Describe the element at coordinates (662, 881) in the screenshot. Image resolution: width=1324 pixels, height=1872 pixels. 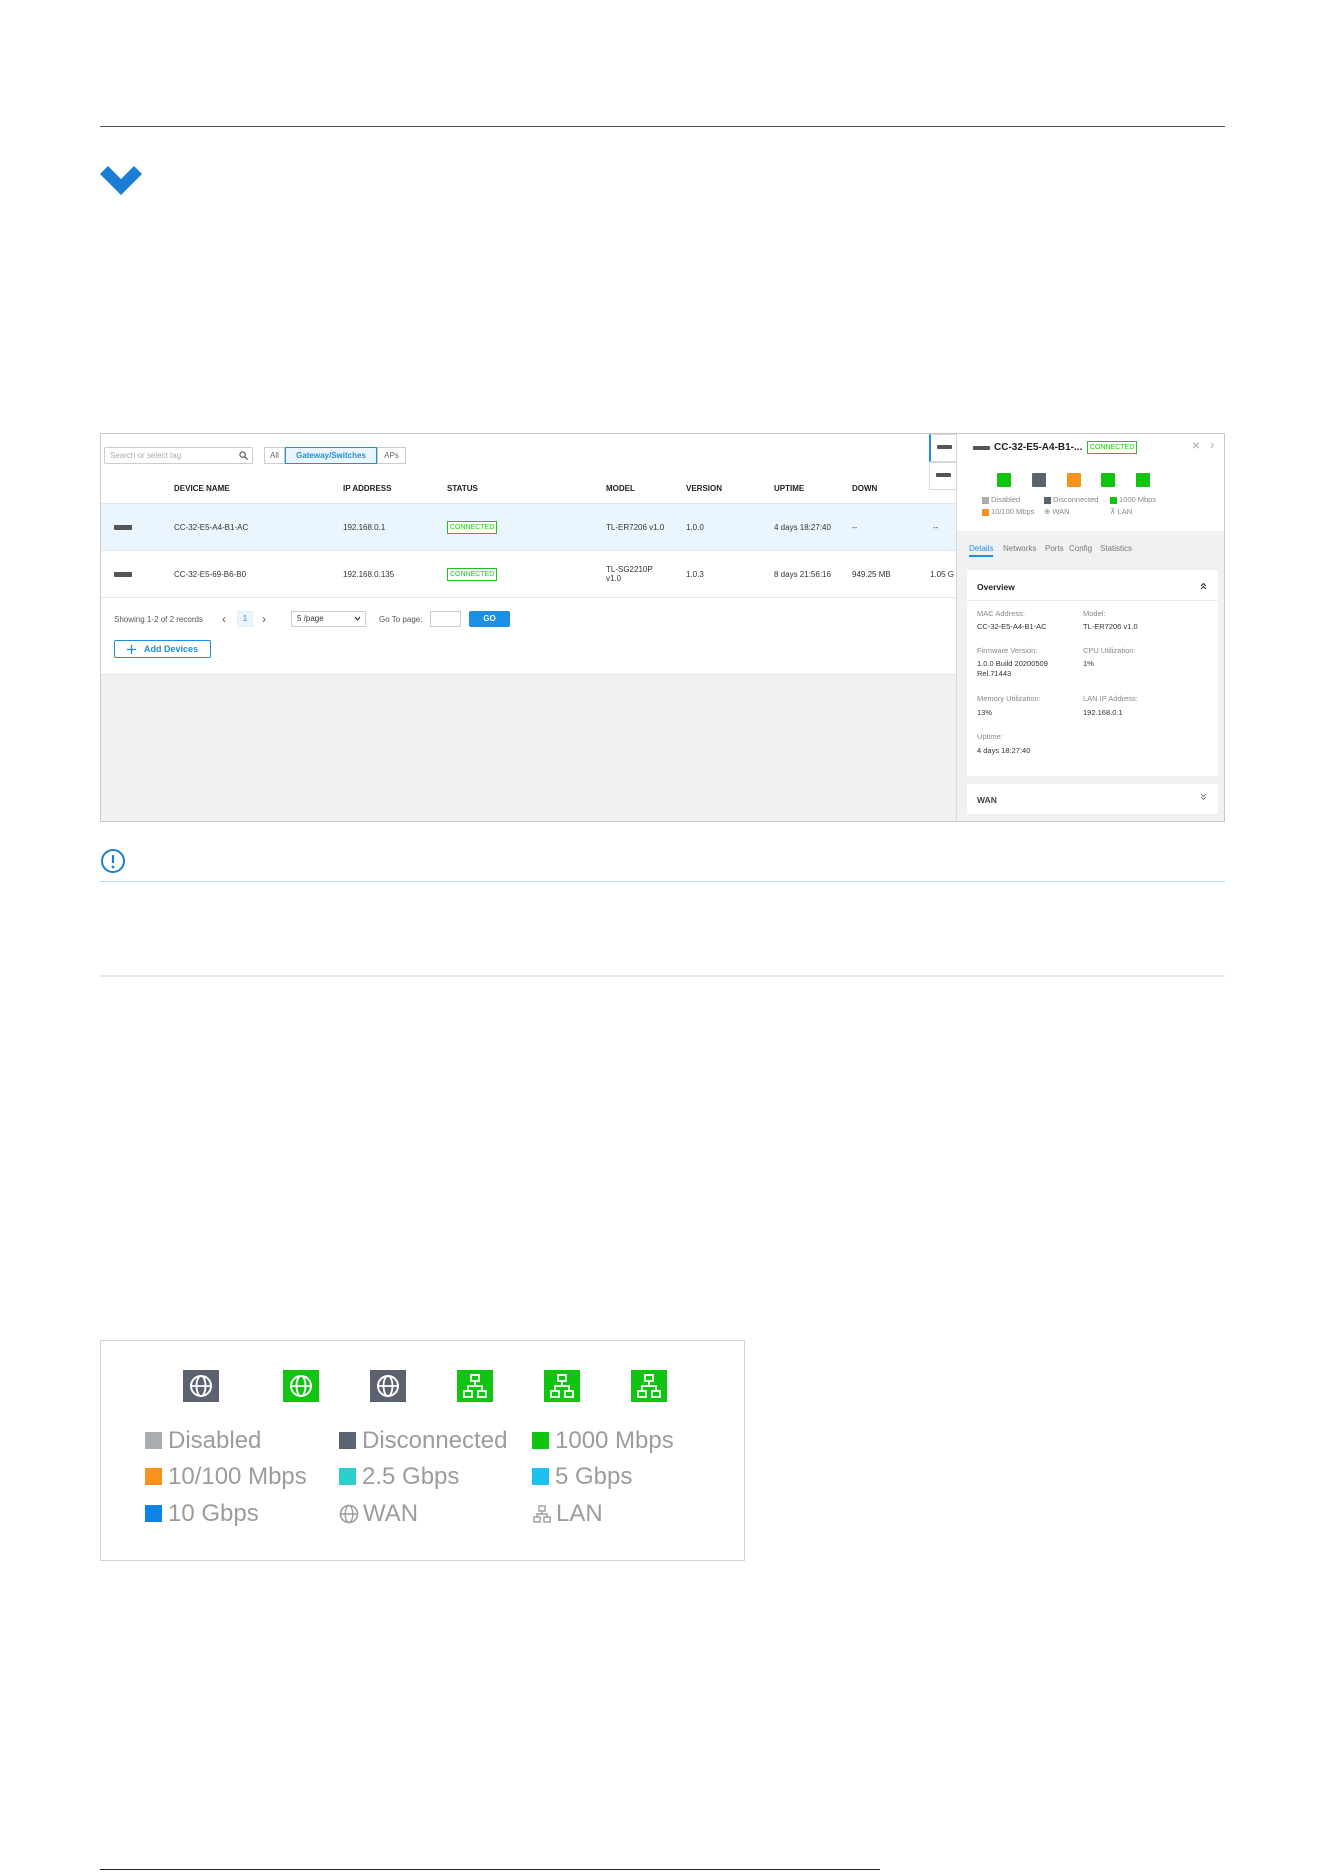
I see `note-divider` at that location.